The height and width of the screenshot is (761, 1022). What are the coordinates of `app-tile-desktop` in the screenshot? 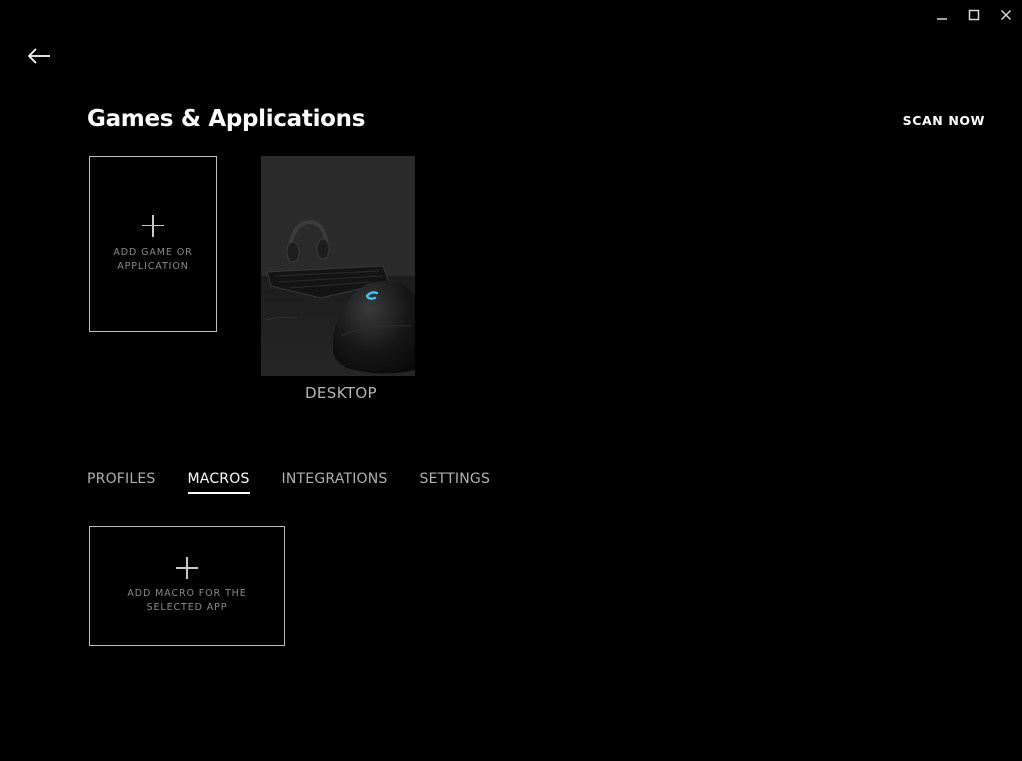 It's located at (338, 266).